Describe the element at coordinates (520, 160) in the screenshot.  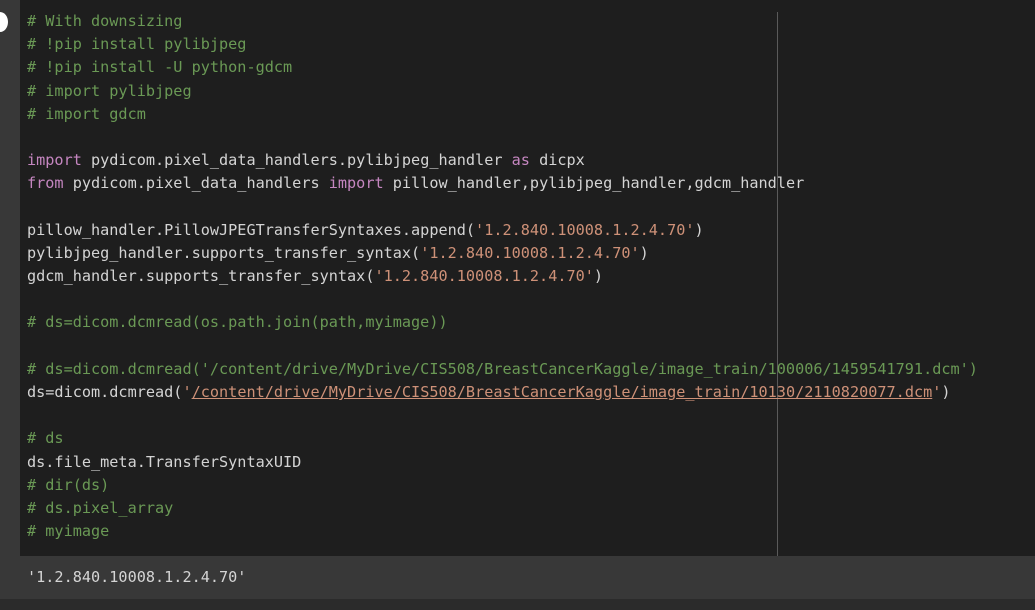
I see `keyword: as` at that location.